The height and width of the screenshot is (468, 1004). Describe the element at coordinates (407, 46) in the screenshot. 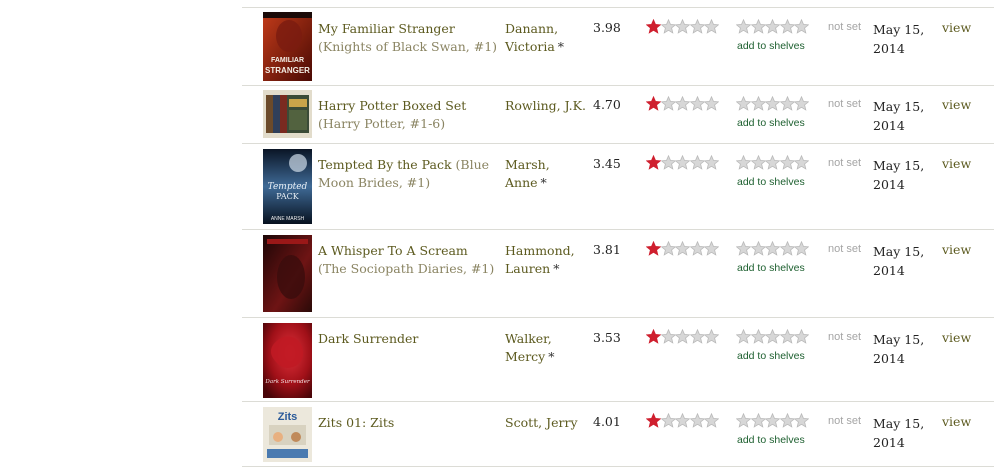

I see `book-series: (Knights of Black Swan, #1)` at that location.